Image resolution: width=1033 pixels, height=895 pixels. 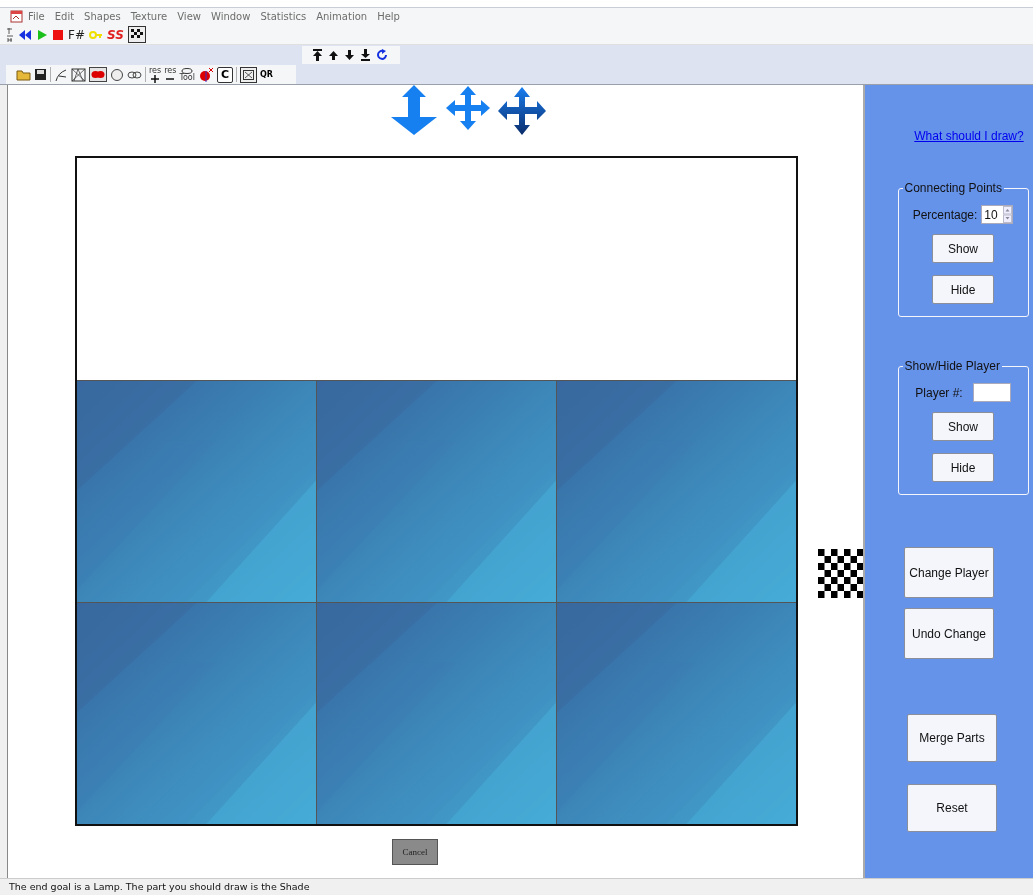 I want to click on circle-icon, so click(x=117, y=74).